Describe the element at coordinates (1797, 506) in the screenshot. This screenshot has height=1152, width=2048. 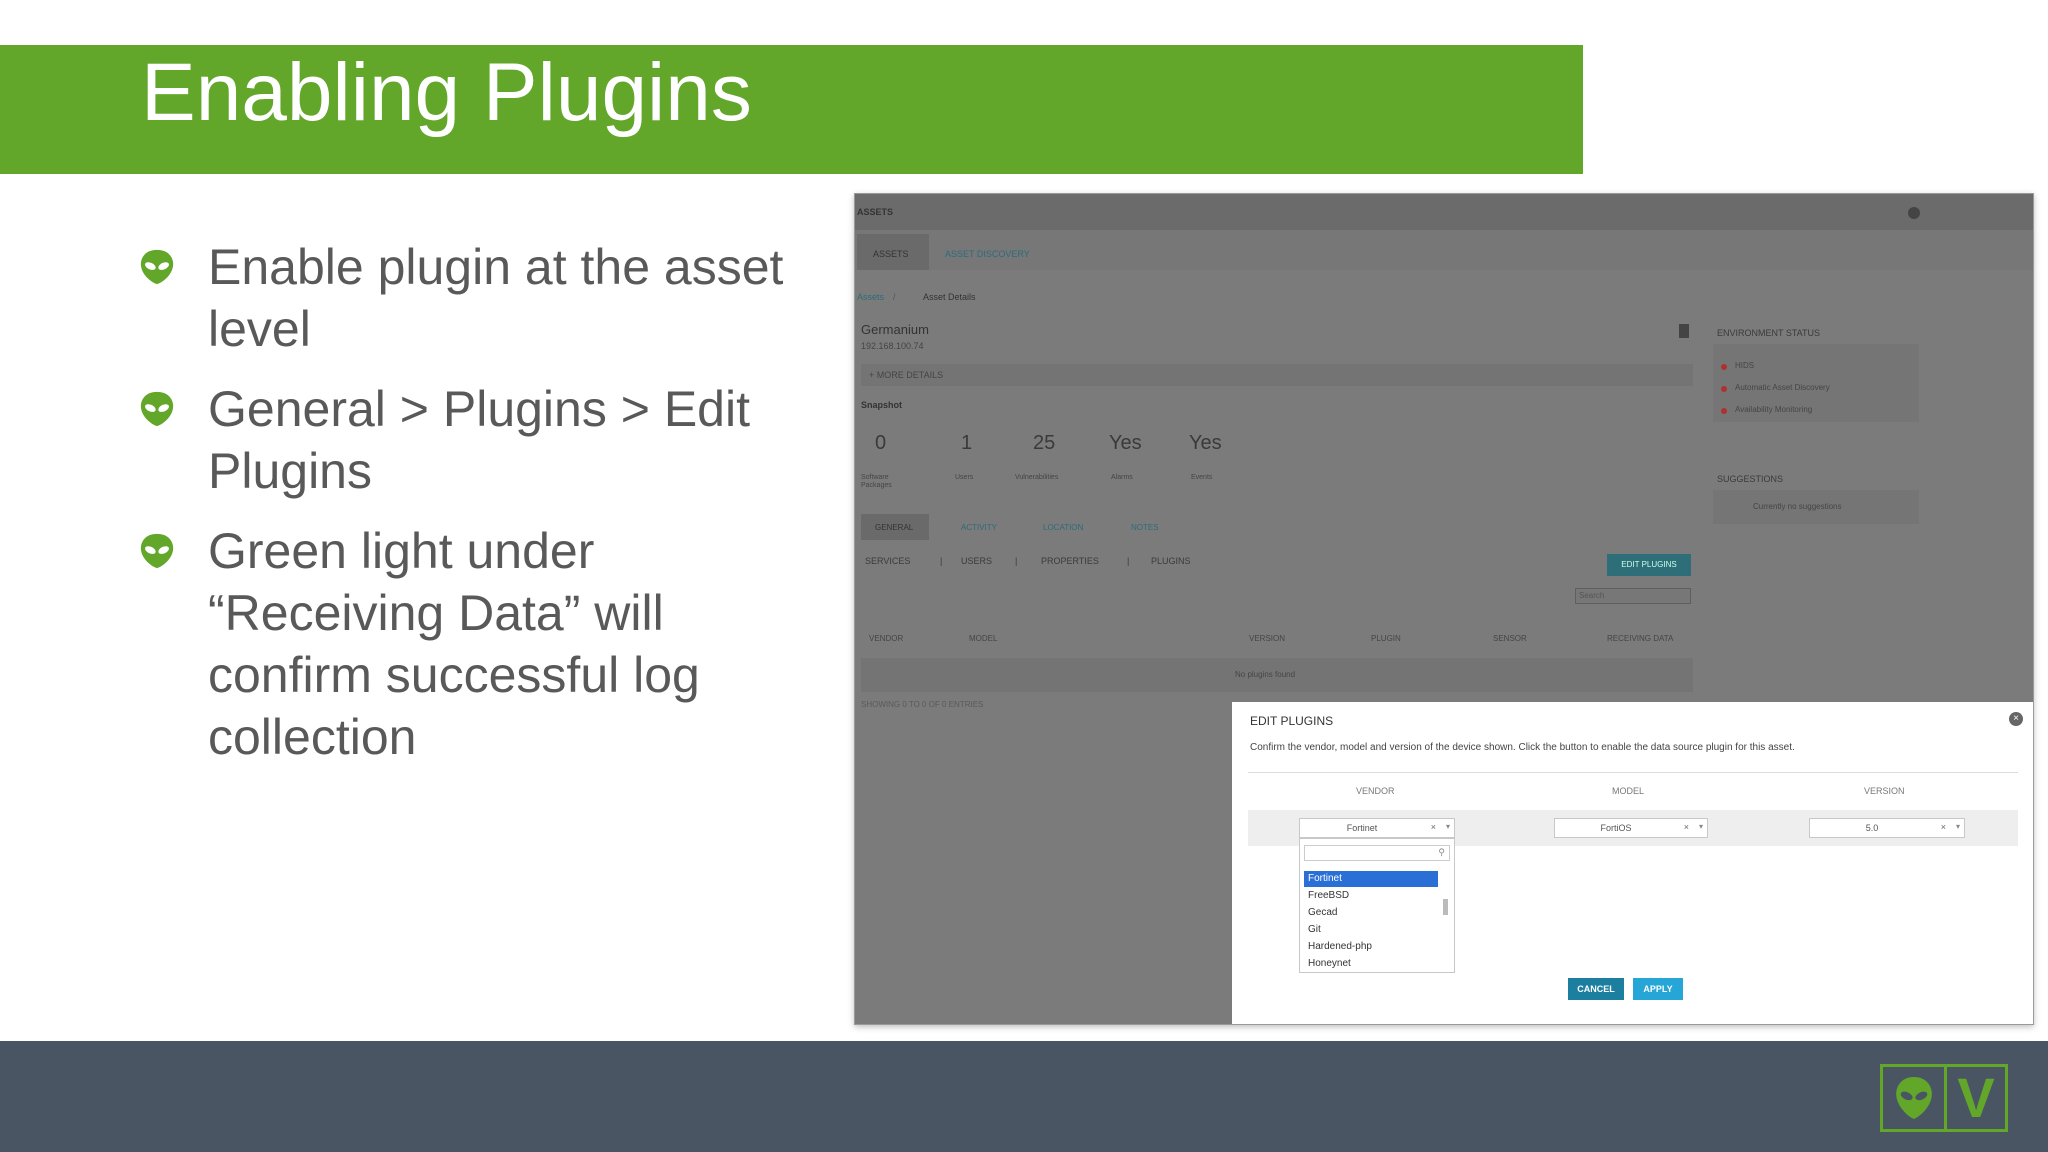
I see `suggestions-text: Currently no suggestions` at that location.